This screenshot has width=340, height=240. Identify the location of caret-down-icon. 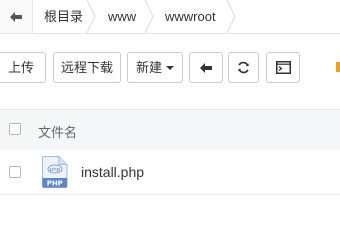
(170, 67).